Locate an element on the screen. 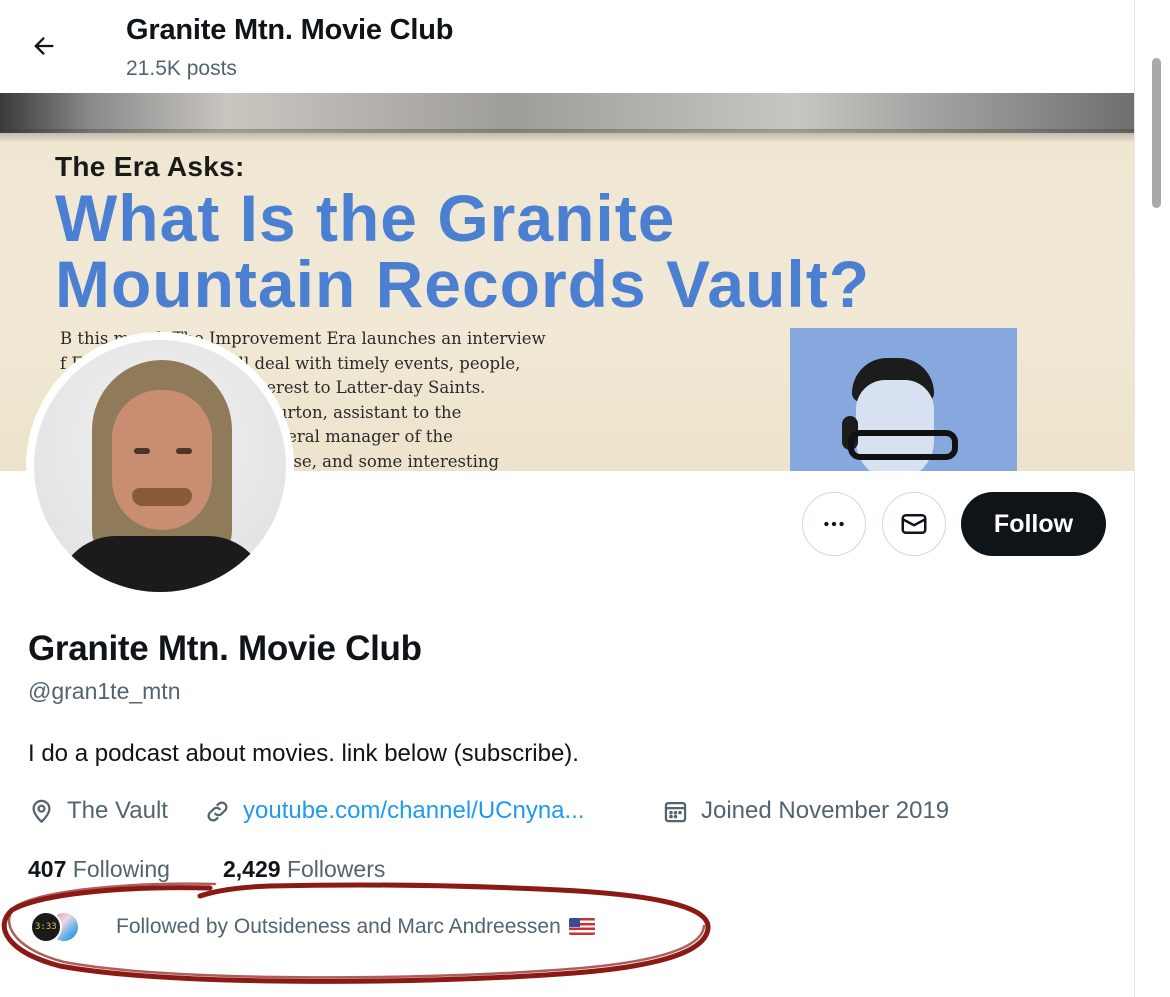 The width and height of the screenshot is (1170, 997). profile-handle: @gran1te_mtn is located at coordinates (104, 691).